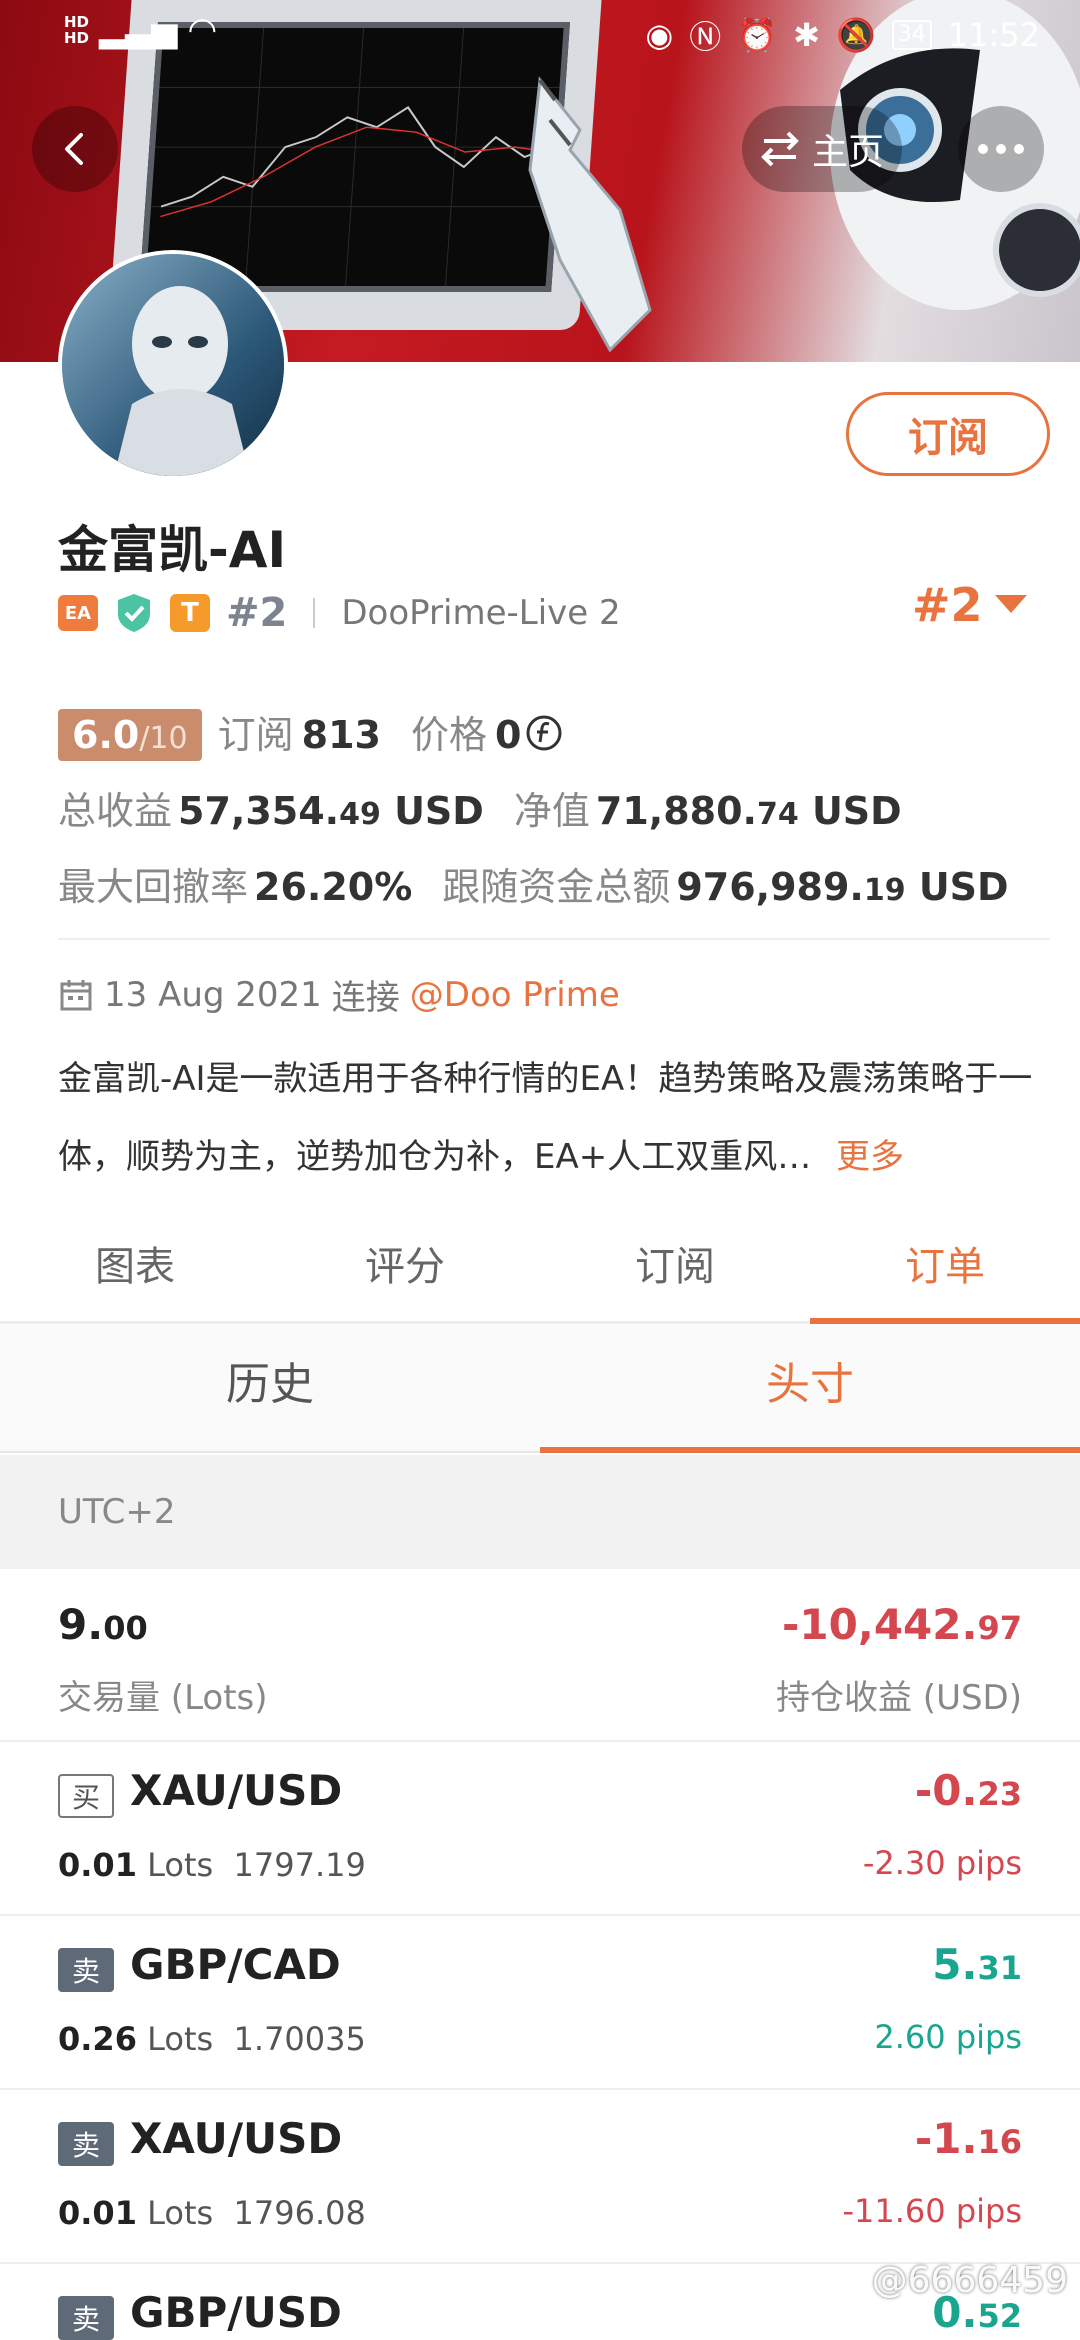 This screenshot has height=2340, width=1080. I want to click on more-link: 更多, so click(870, 1157).